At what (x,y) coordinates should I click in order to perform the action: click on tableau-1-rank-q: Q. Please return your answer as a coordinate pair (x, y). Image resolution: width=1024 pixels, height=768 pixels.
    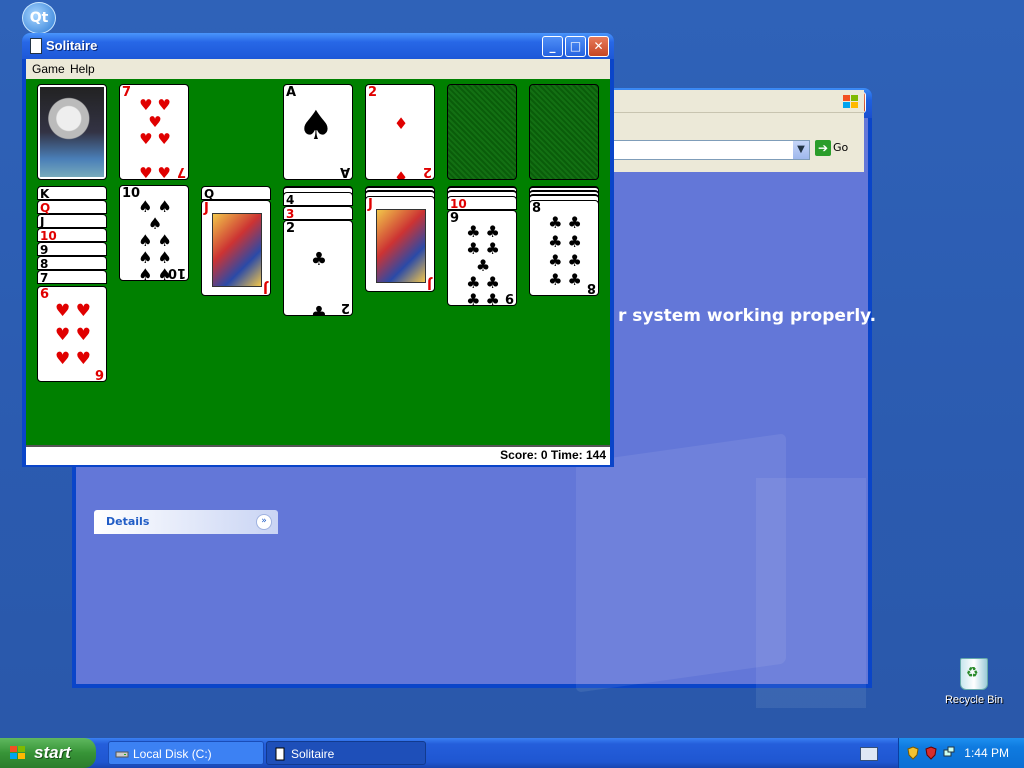
    Looking at the image, I should click on (45, 208).